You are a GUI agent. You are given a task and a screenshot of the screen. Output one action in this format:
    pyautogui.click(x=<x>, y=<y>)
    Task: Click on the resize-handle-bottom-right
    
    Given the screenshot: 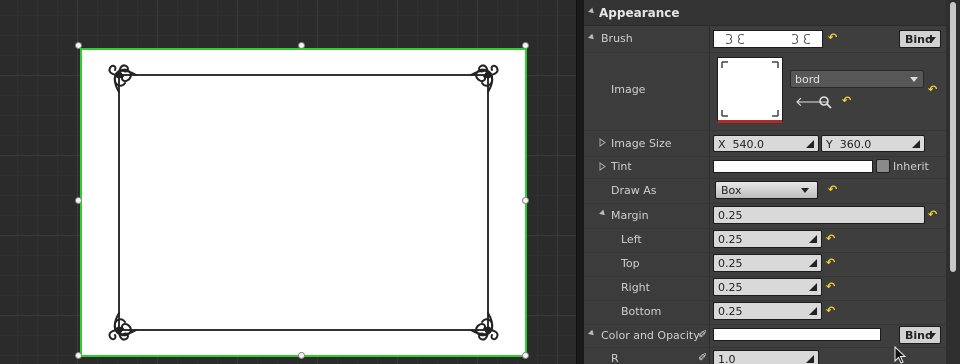 What is the action you would take?
    pyautogui.click(x=525, y=355)
    